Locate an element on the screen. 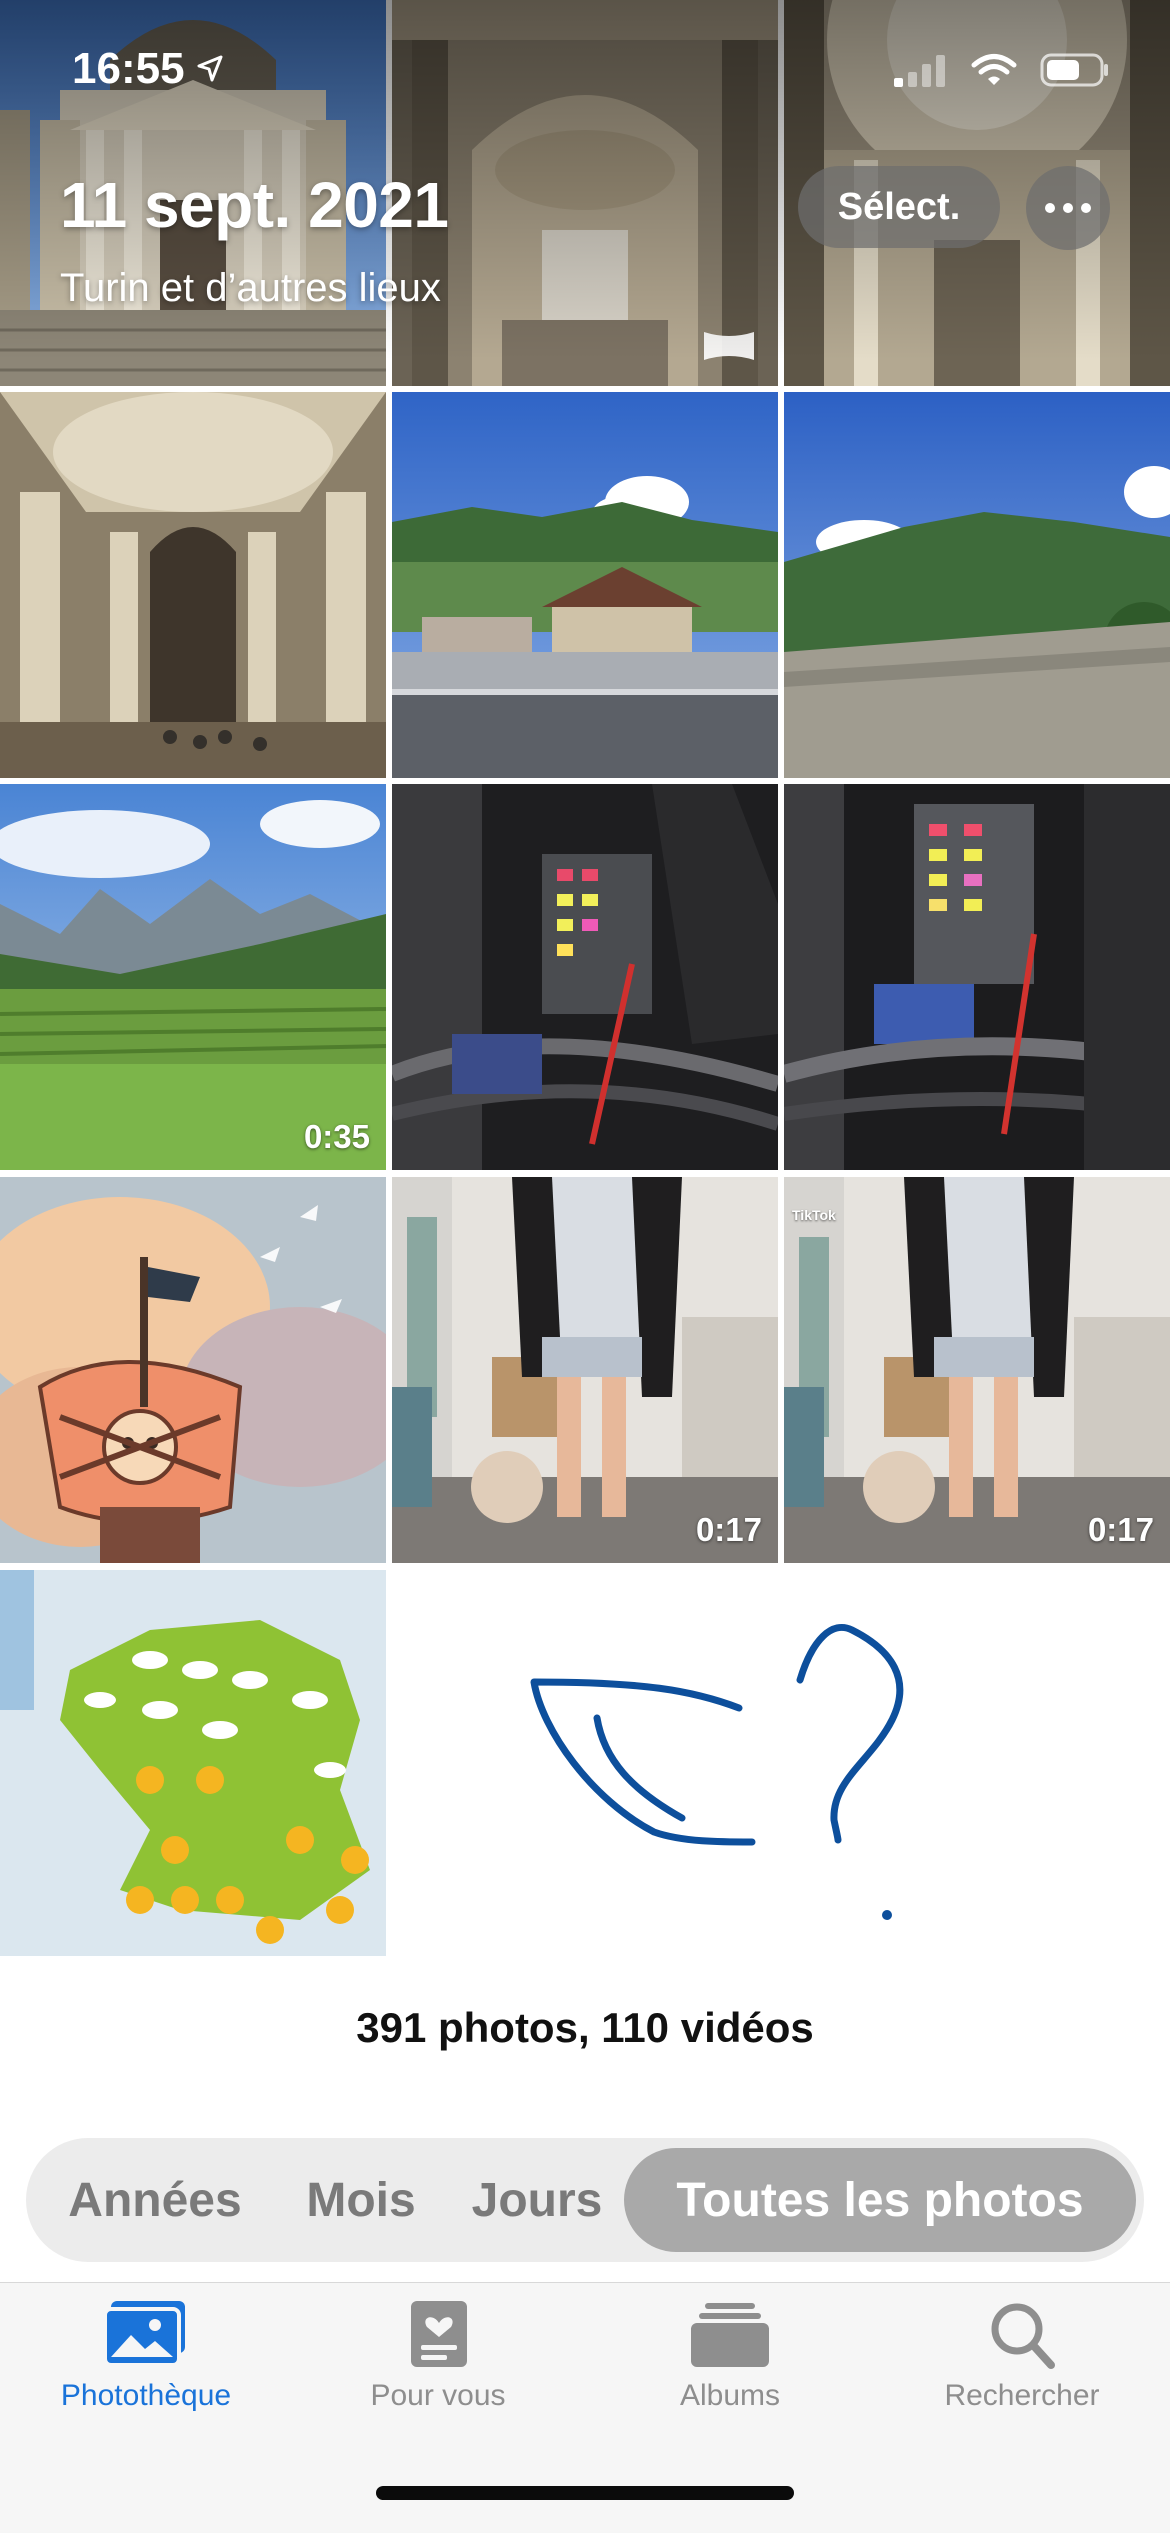 This screenshot has height=2533, width=1170. view-segmented-control: Années Mois Jours Toutes les photos is located at coordinates (585, 2200).